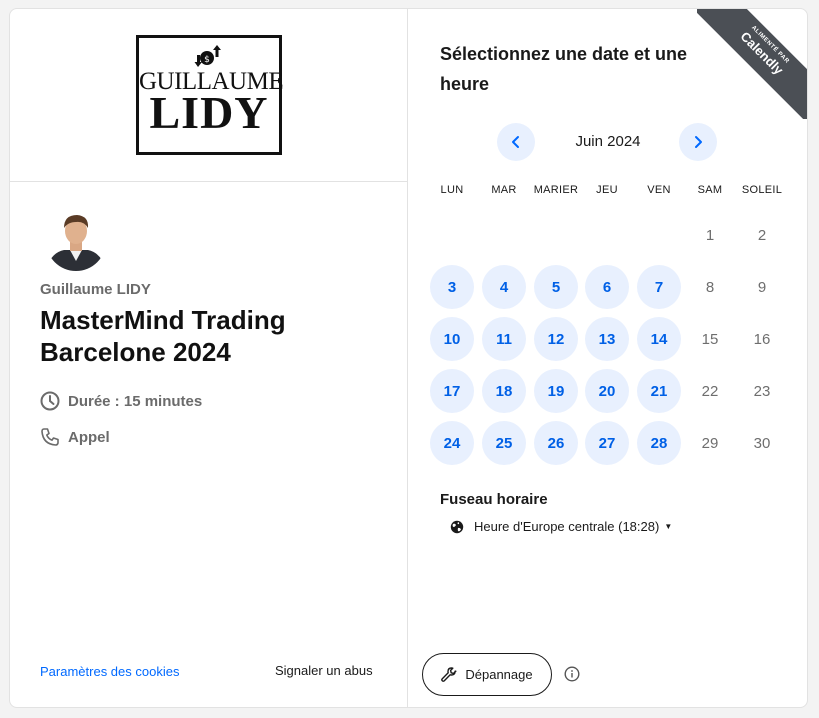  I want to click on duration-text: Durée : 15 minutes, so click(135, 401).